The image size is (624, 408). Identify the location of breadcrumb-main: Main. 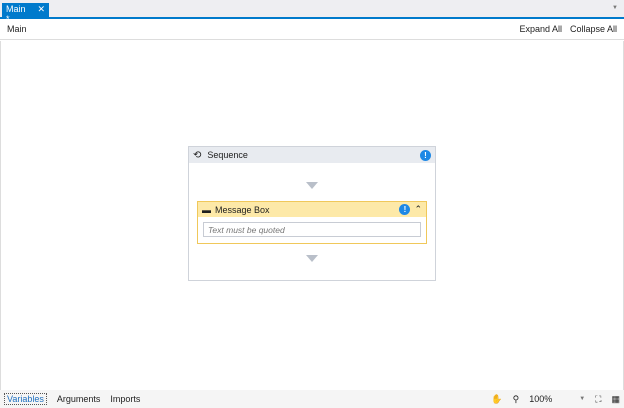
(17, 29).